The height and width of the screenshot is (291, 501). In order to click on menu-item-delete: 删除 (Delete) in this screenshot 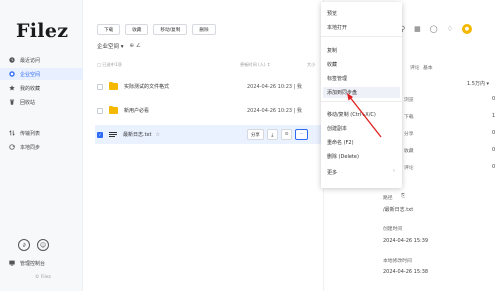, I will do `click(343, 156)`.